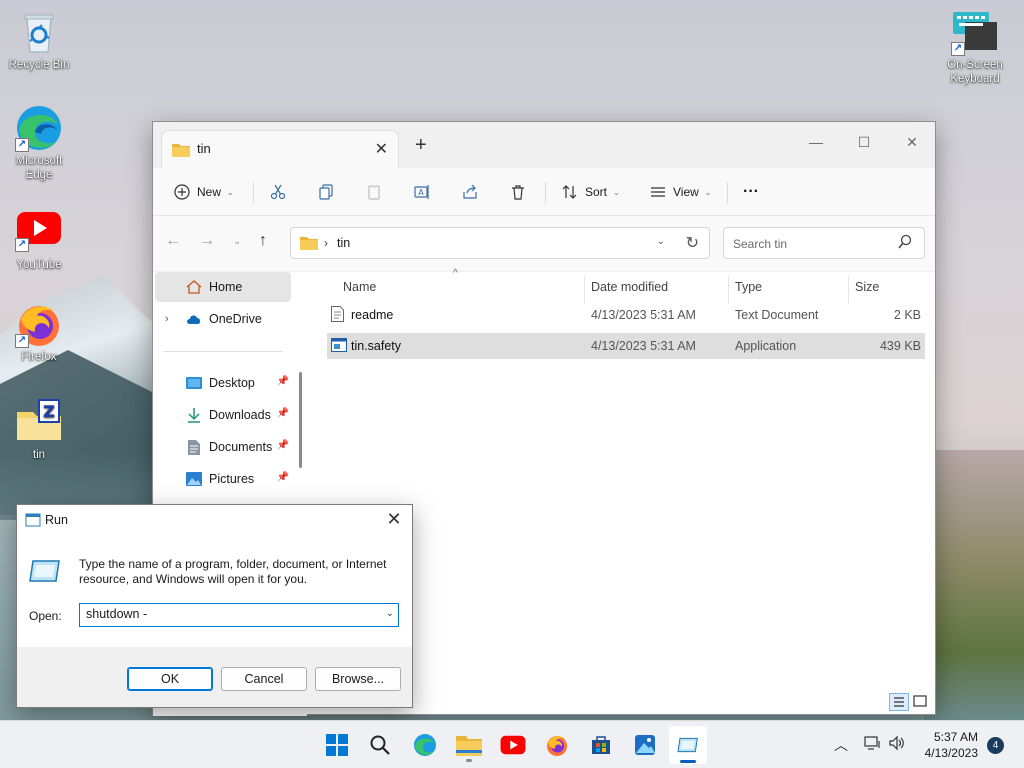 The image size is (1024, 768). Describe the element at coordinates (39, 422) in the screenshot. I see `winzip-folder-icon: Z` at that location.